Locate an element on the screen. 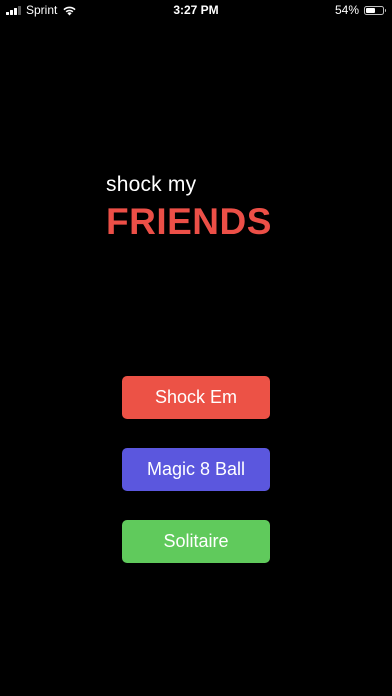 The height and width of the screenshot is (696, 392). title-headline: FRIENDS is located at coordinates (189, 221).